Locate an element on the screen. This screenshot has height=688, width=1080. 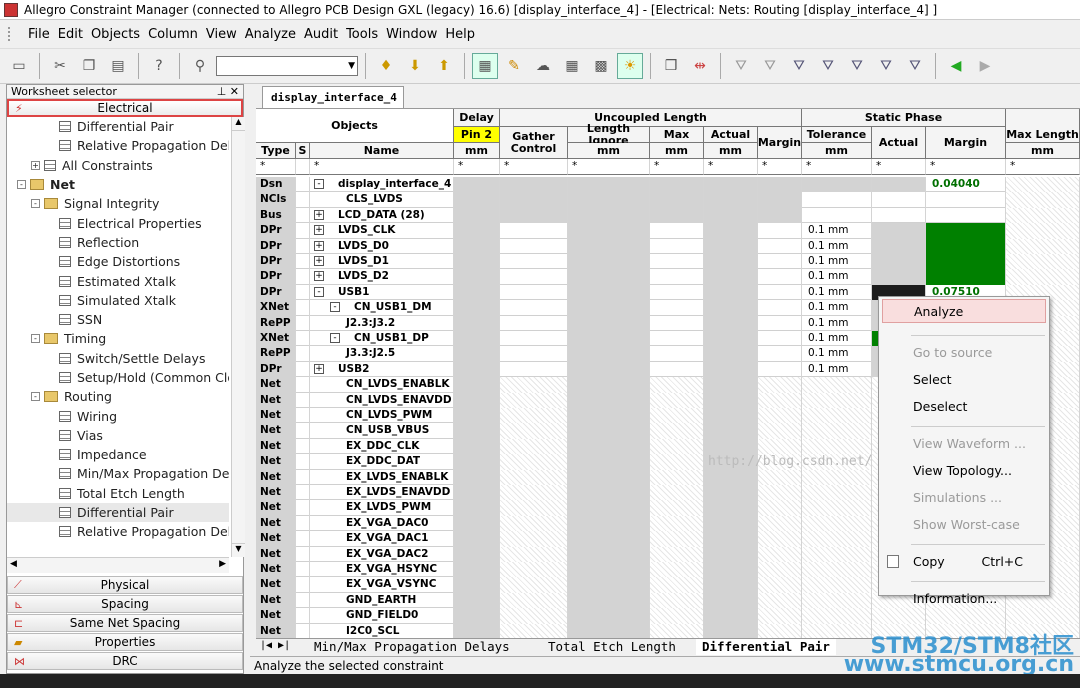
tree-item: Total Etch Length is located at coordinates (118, 493).